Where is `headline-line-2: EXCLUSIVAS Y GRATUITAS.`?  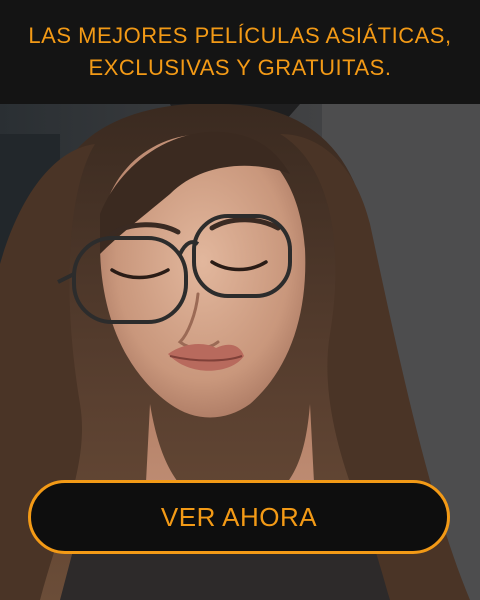
headline-line-2: EXCLUSIVAS Y GRATUITAS. is located at coordinates (240, 67).